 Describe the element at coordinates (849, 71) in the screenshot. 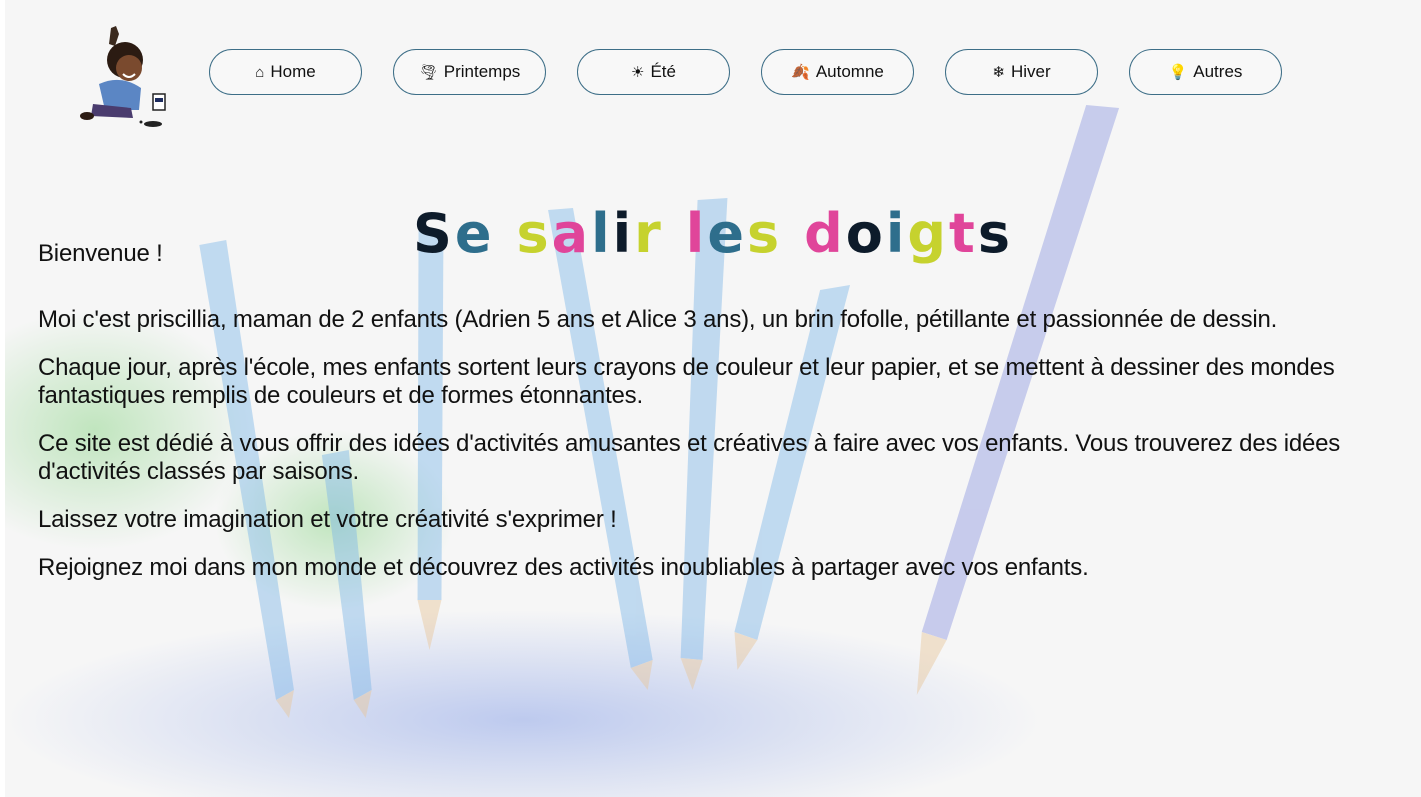

I see `nav-label: Automne` at that location.